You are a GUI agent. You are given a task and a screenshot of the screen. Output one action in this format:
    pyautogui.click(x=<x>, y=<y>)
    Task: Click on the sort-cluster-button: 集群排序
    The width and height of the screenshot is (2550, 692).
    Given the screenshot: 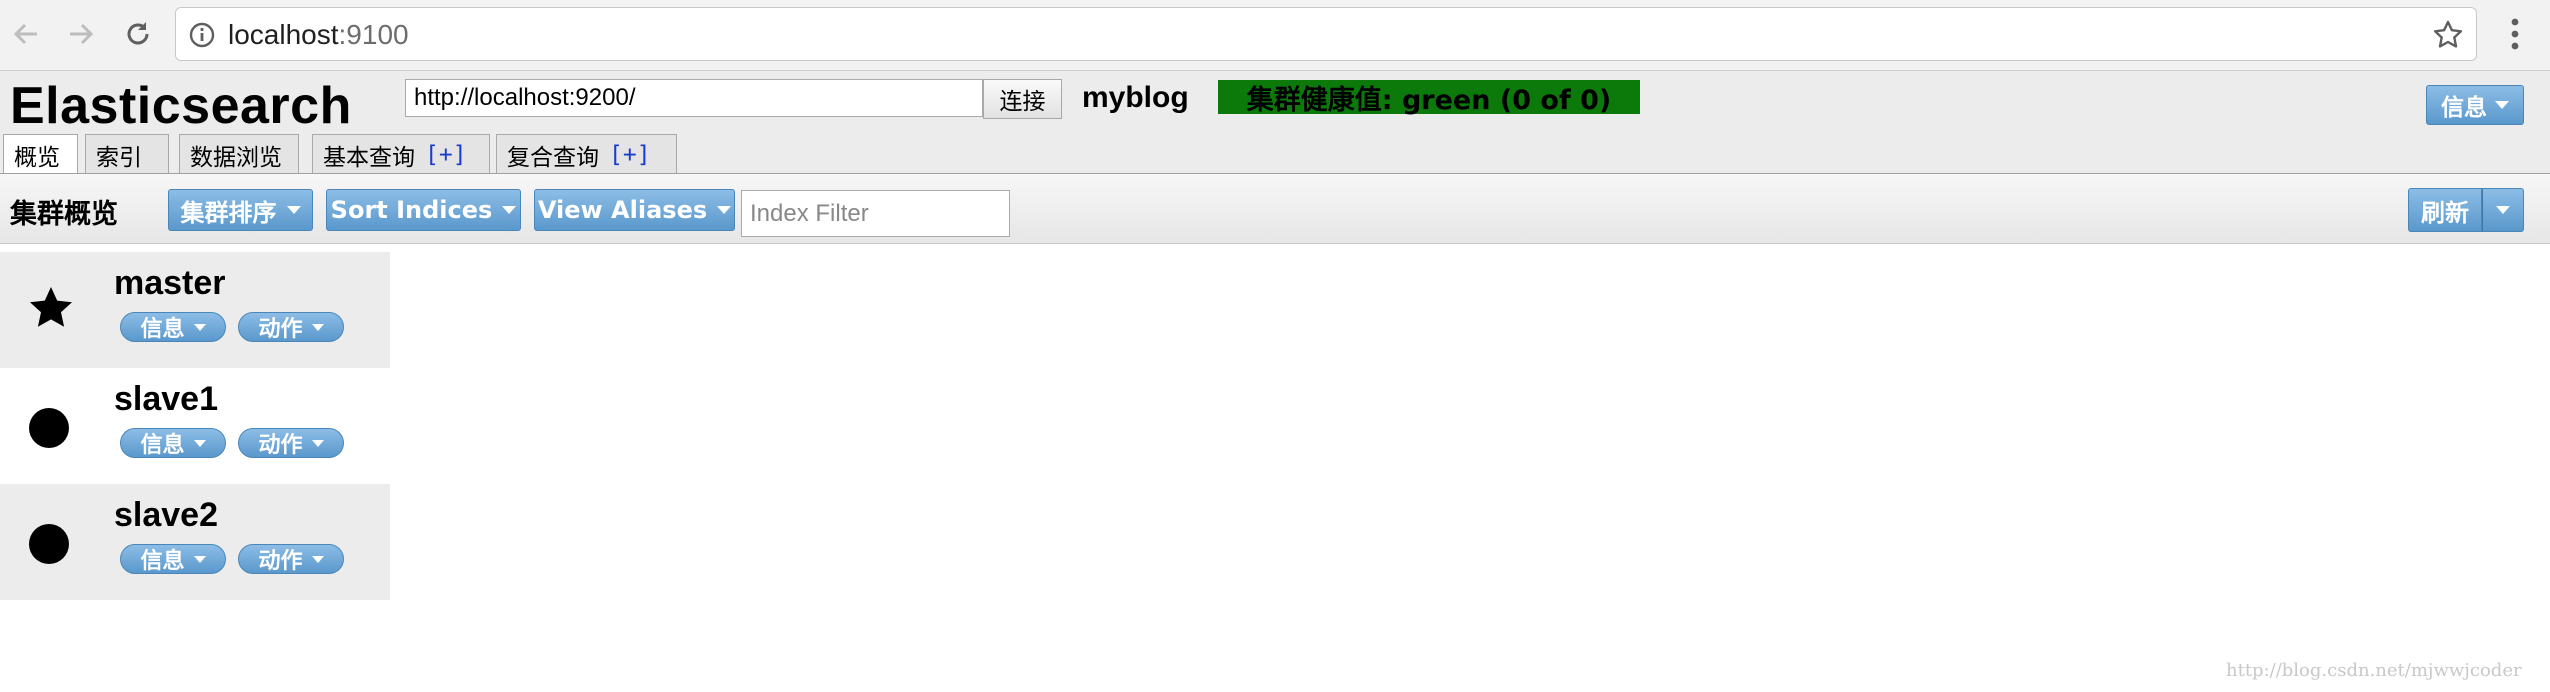 What is the action you would take?
    pyautogui.click(x=240, y=210)
    